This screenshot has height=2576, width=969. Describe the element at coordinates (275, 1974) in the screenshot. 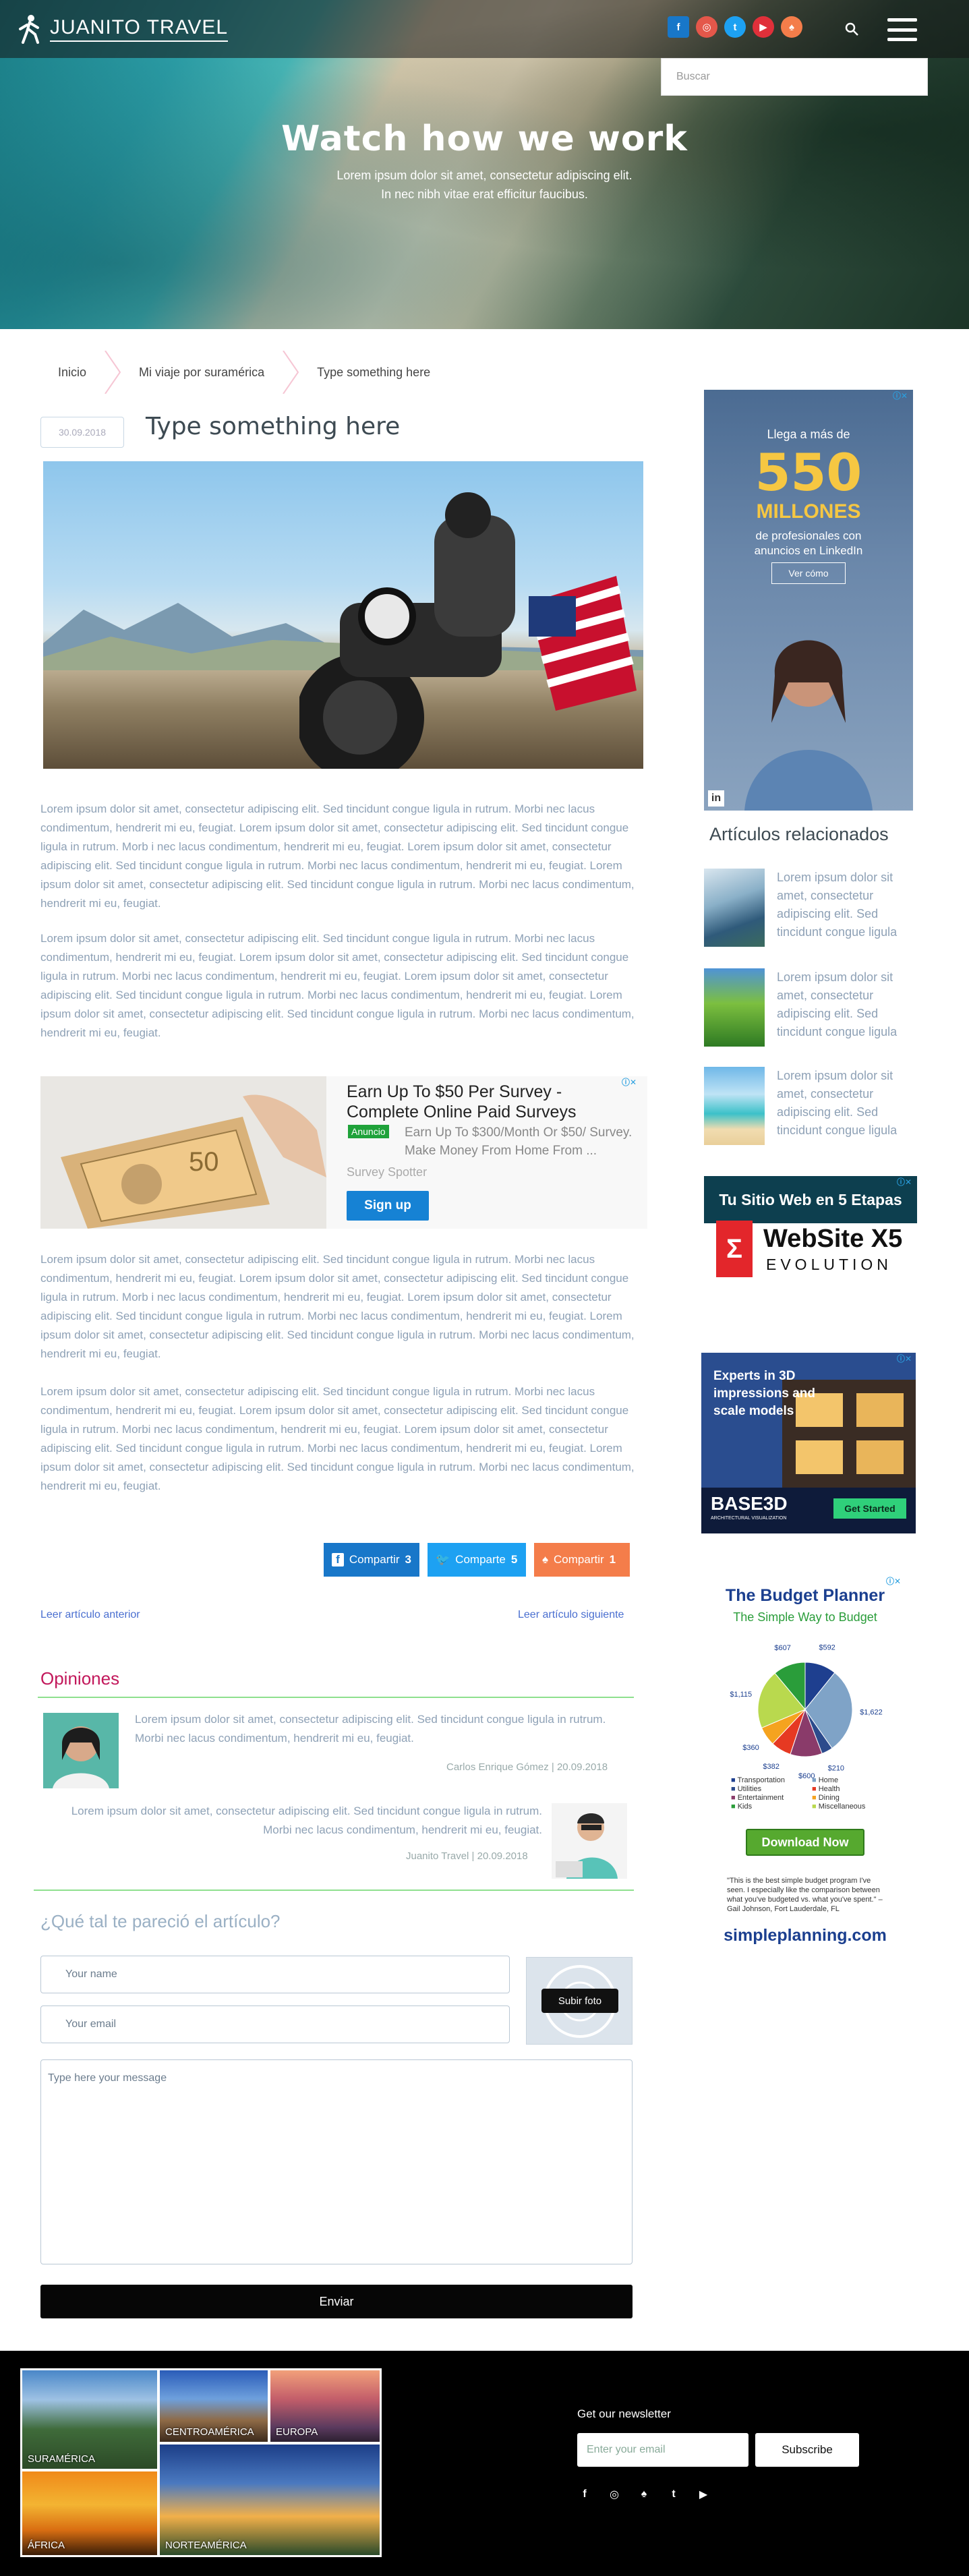

I see `name-field: Your name` at that location.